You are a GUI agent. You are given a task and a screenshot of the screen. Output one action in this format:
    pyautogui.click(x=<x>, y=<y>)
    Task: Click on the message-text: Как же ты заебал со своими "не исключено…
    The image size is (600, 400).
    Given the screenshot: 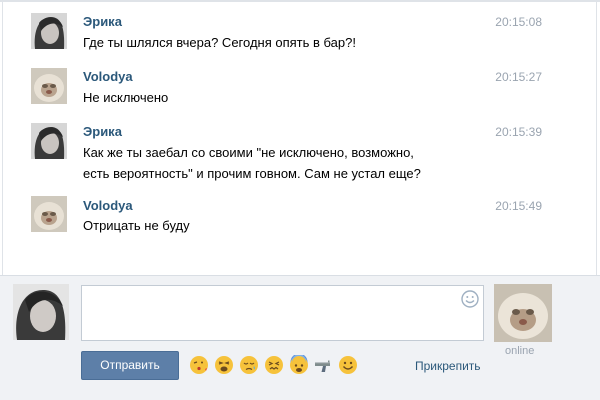 What is the action you would take?
    pyautogui.click(x=252, y=163)
    